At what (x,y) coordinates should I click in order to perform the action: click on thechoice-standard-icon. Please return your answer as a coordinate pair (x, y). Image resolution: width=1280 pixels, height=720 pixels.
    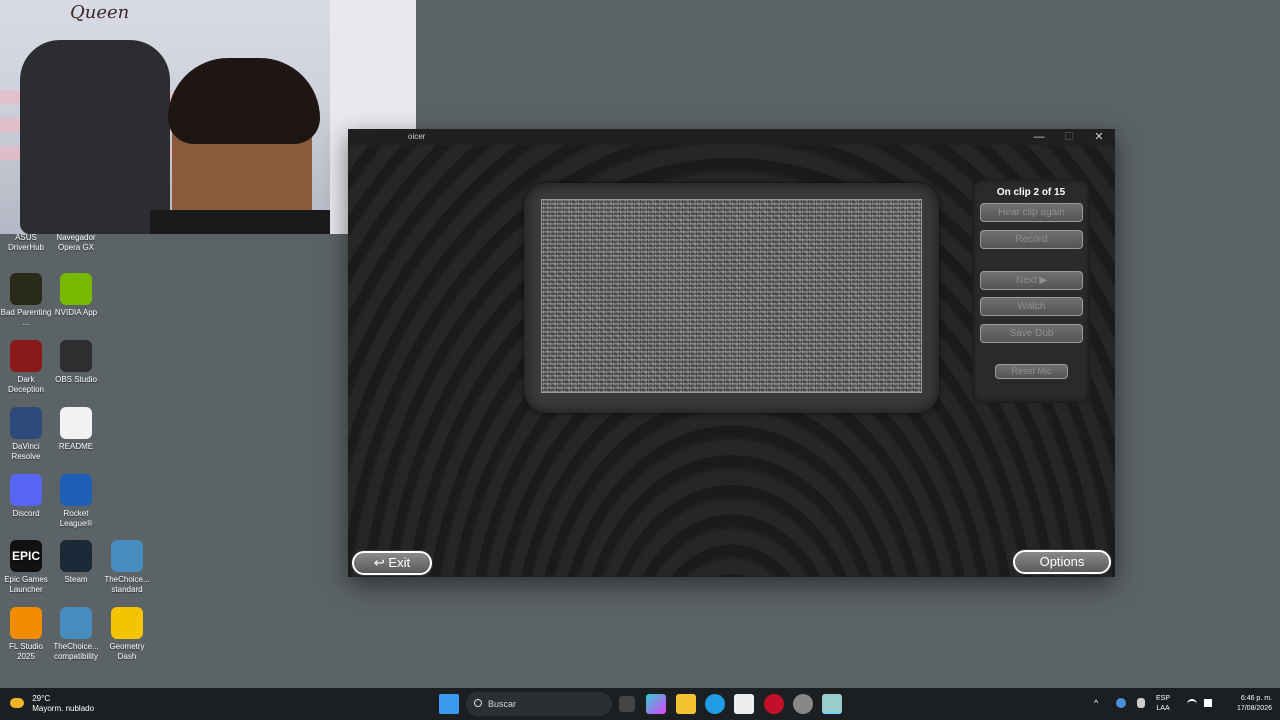
    Looking at the image, I should click on (127, 556).